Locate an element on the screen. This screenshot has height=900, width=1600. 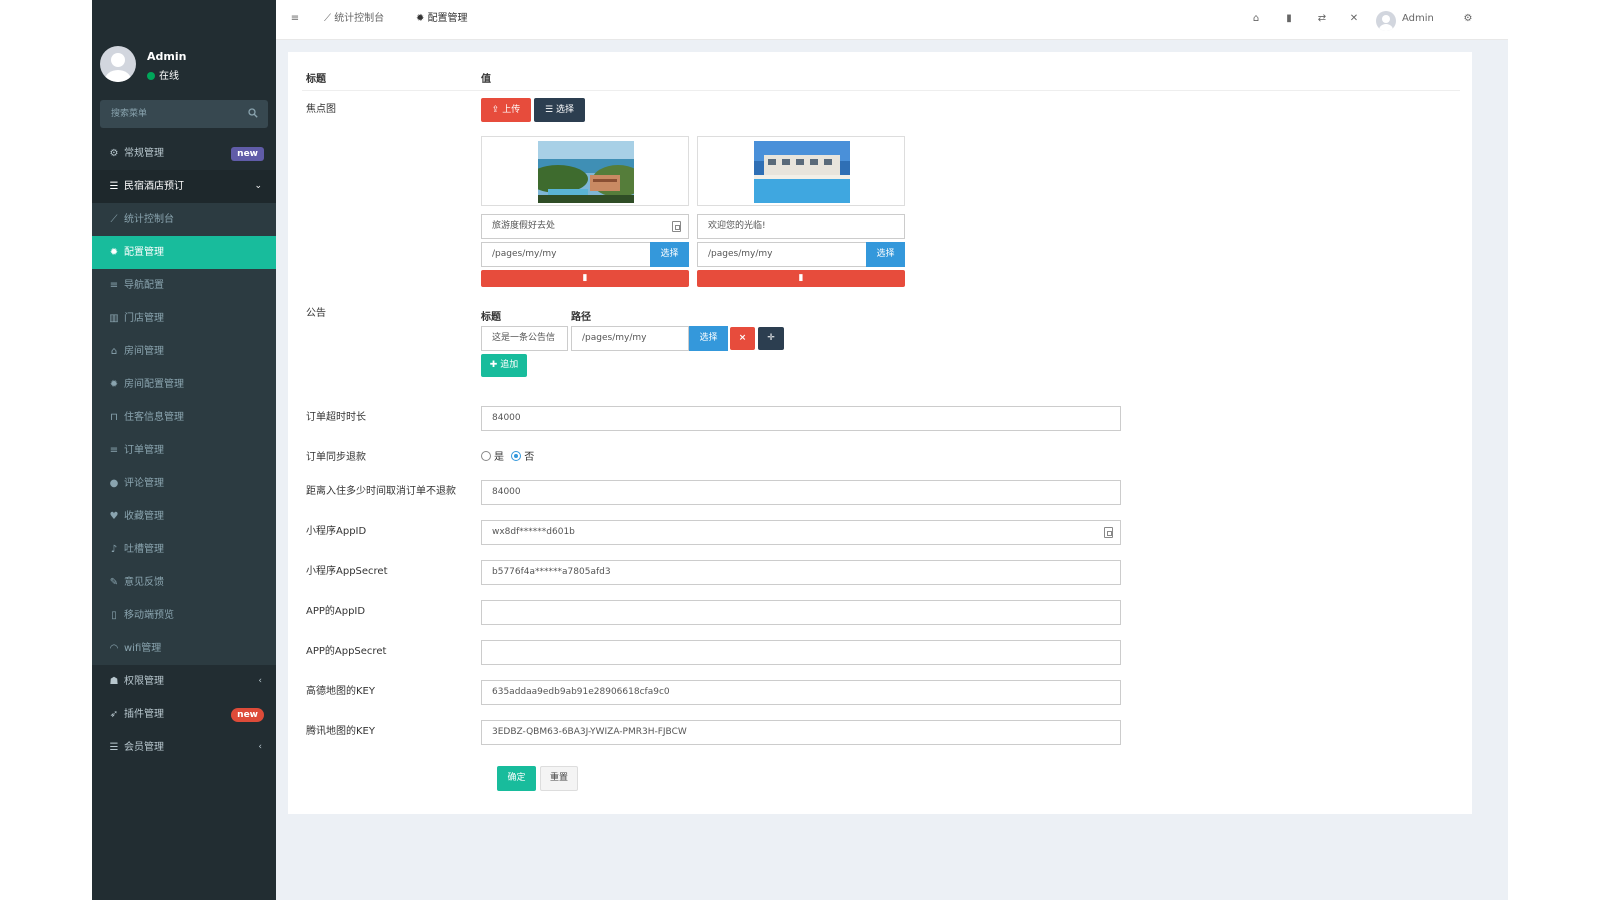
tab-dashboard: ⟋ 统计控制台 is located at coordinates (354, 20).